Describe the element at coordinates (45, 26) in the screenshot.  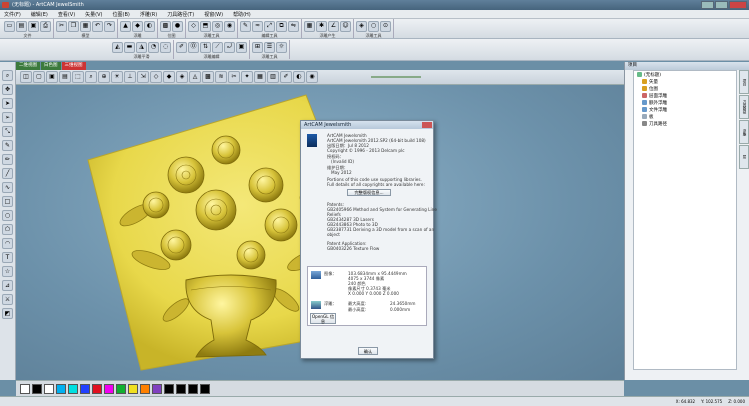
I see `print-icon: ⎙` at that location.